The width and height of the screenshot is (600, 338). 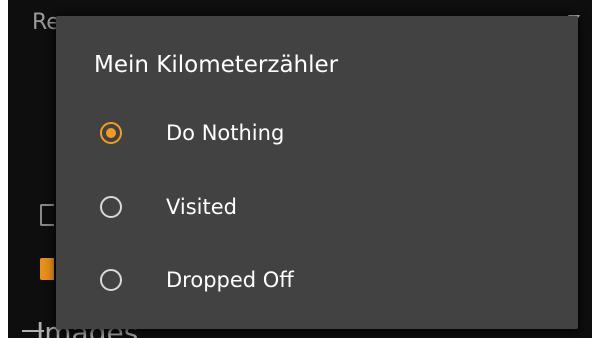 What do you see at coordinates (47, 215) in the screenshot?
I see `checkbox-icon` at bounding box center [47, 215].